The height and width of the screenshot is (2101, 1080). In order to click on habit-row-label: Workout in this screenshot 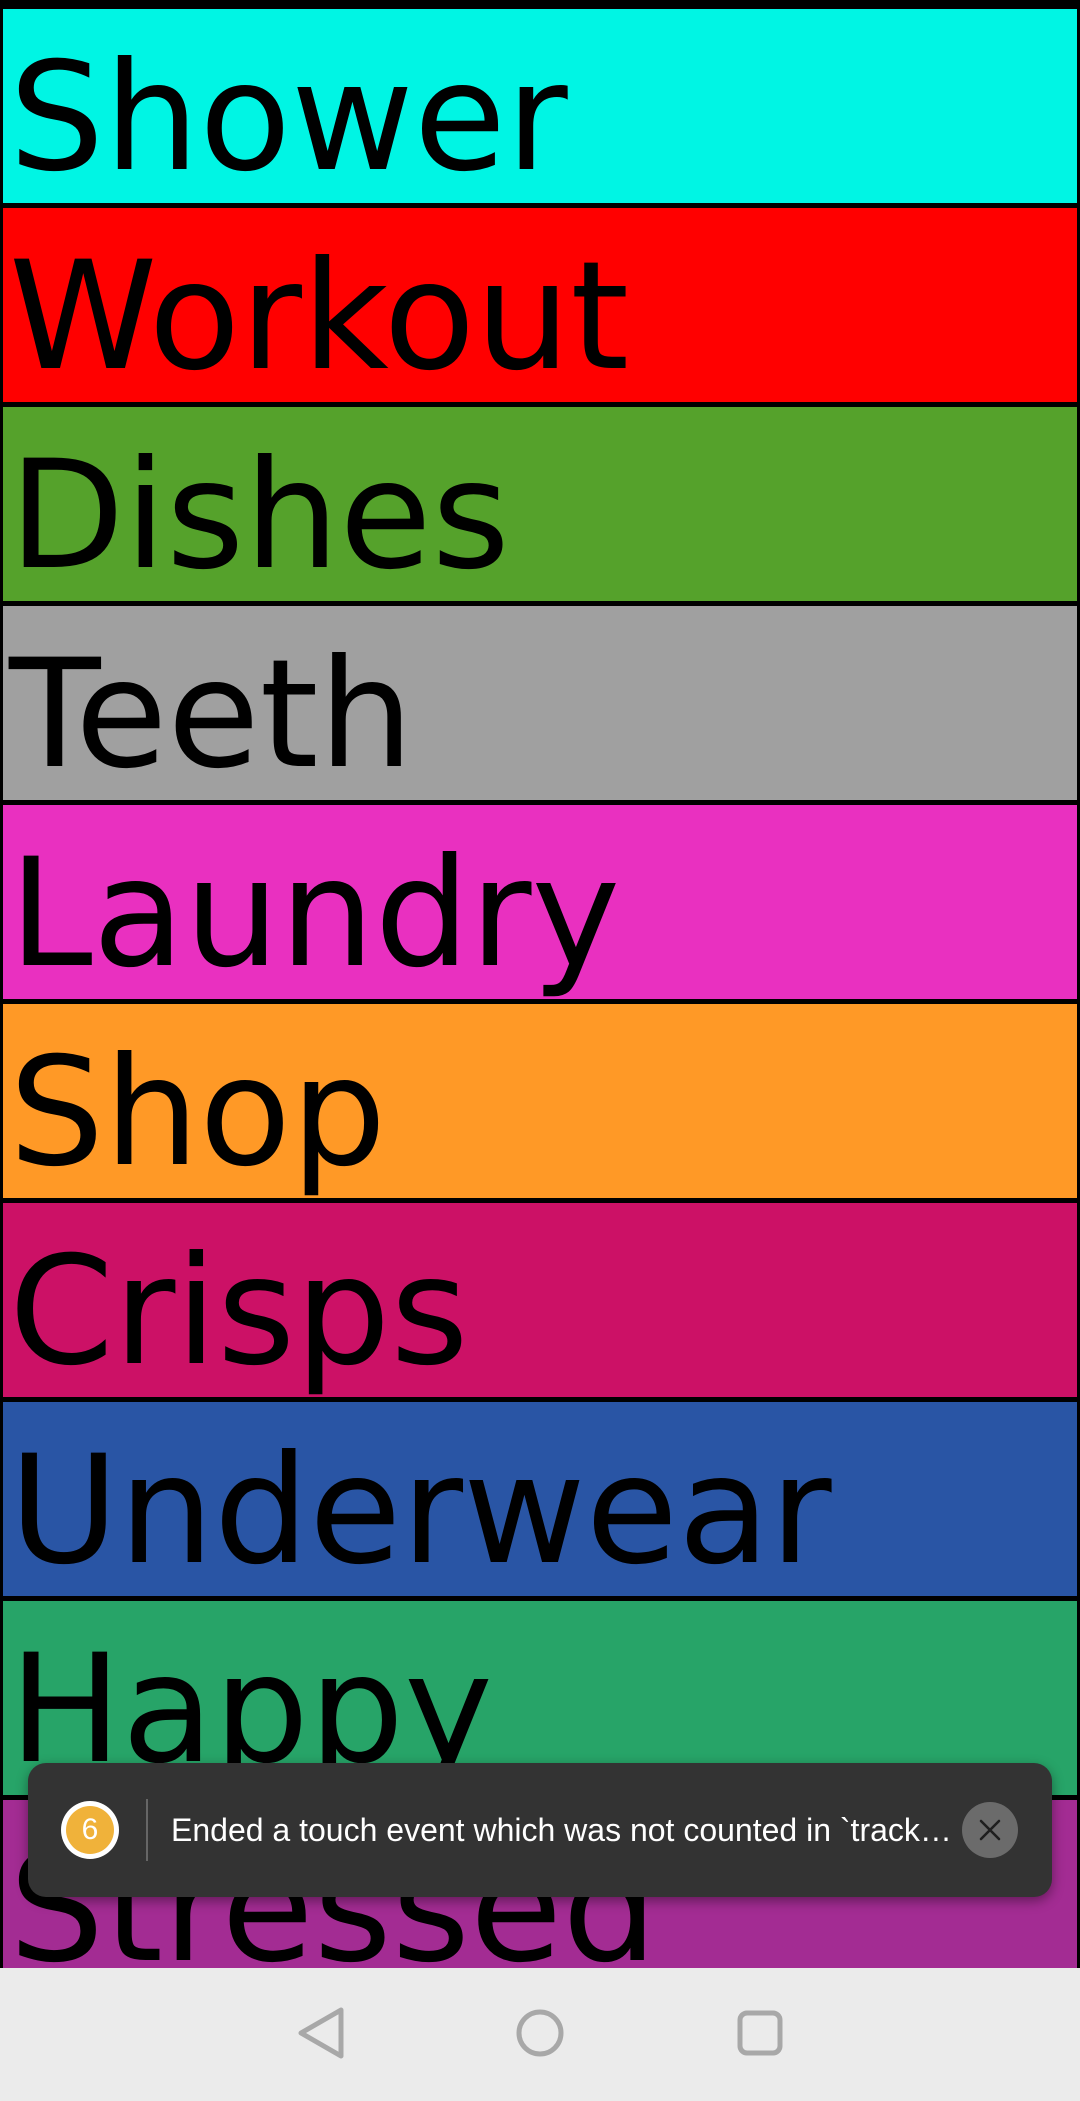, I will do `click(319, 316)`.